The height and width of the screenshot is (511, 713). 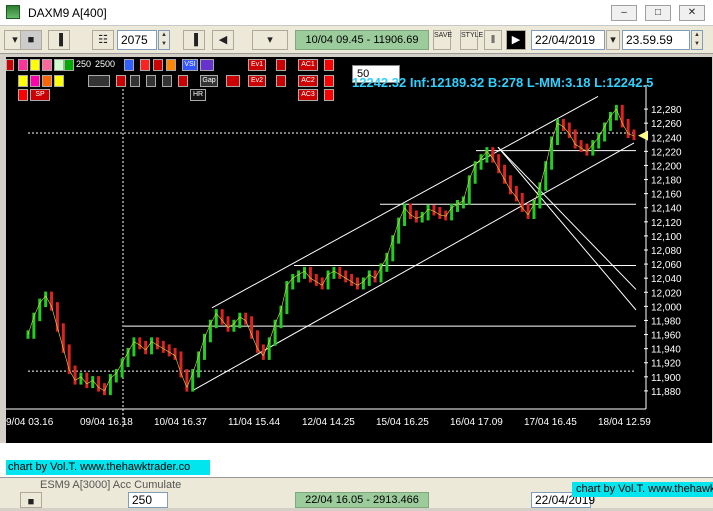 I want to click on os-button, so click(x=145, y=65).